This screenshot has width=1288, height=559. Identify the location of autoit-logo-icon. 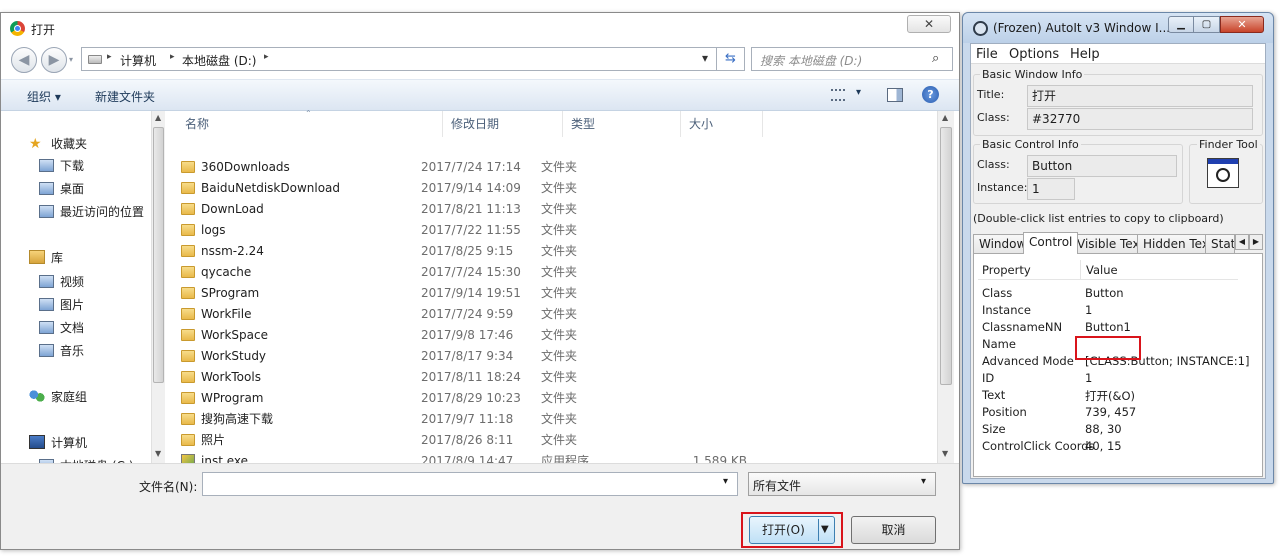
(980, 28).